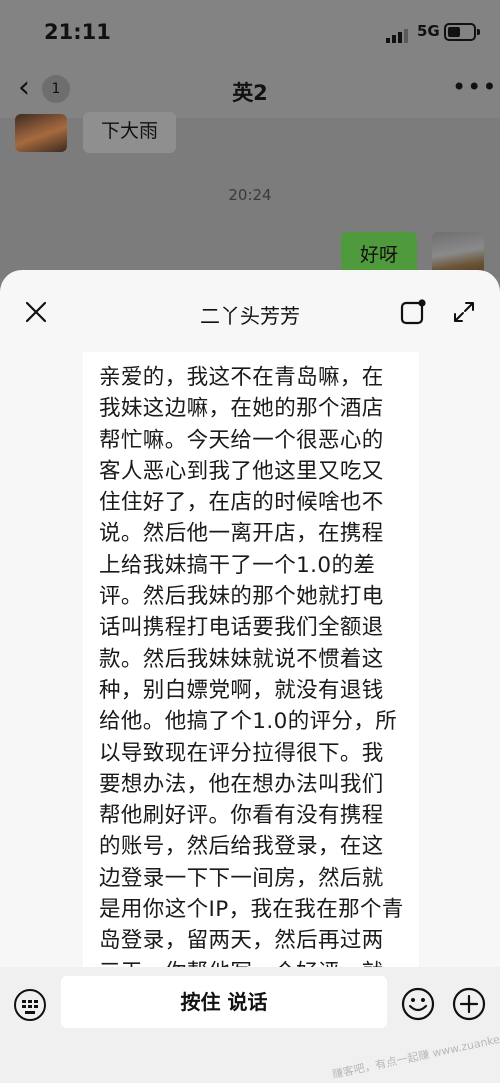 This screenshot has height=1083, width=500. Describe the element at coordinates (474, 87) in the screenshot. I see `more-icon: •••` at that location.